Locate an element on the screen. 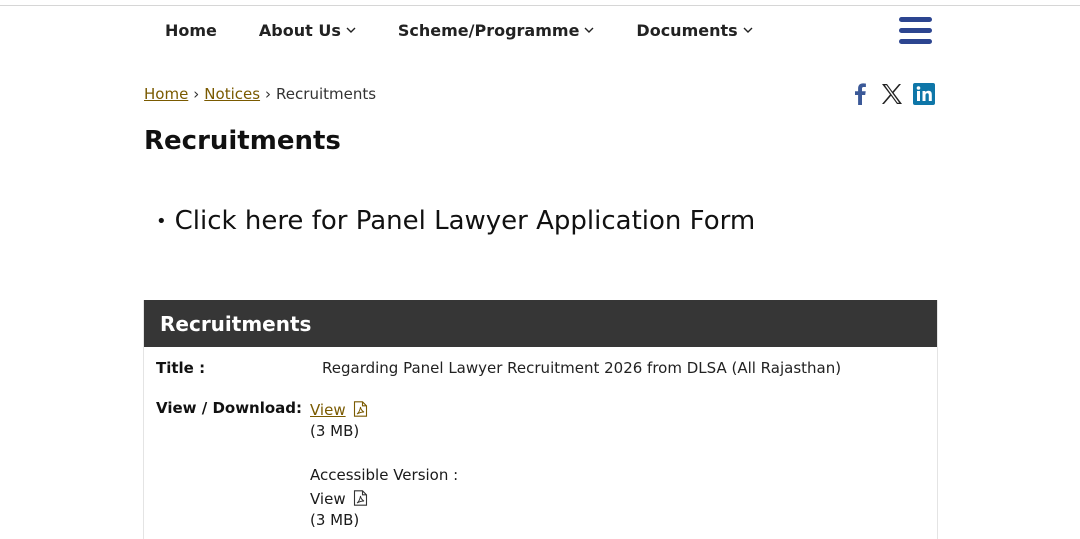  page-title: Recruitments is located at coordinates (242, 141).